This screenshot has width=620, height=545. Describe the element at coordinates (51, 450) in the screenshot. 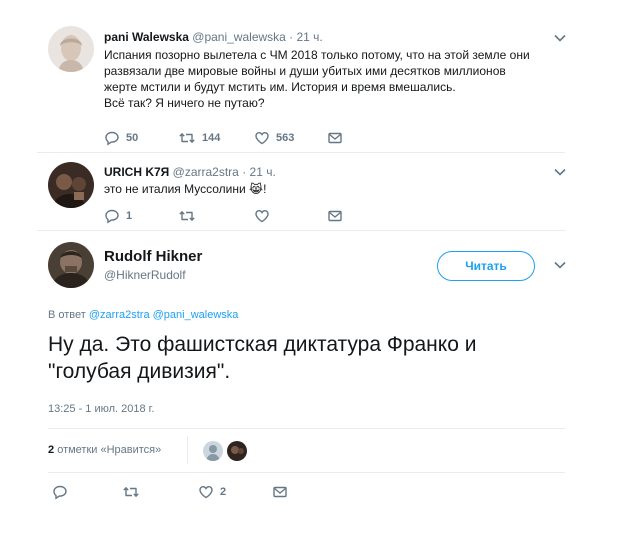

I see `likes-count: 2` at that location.